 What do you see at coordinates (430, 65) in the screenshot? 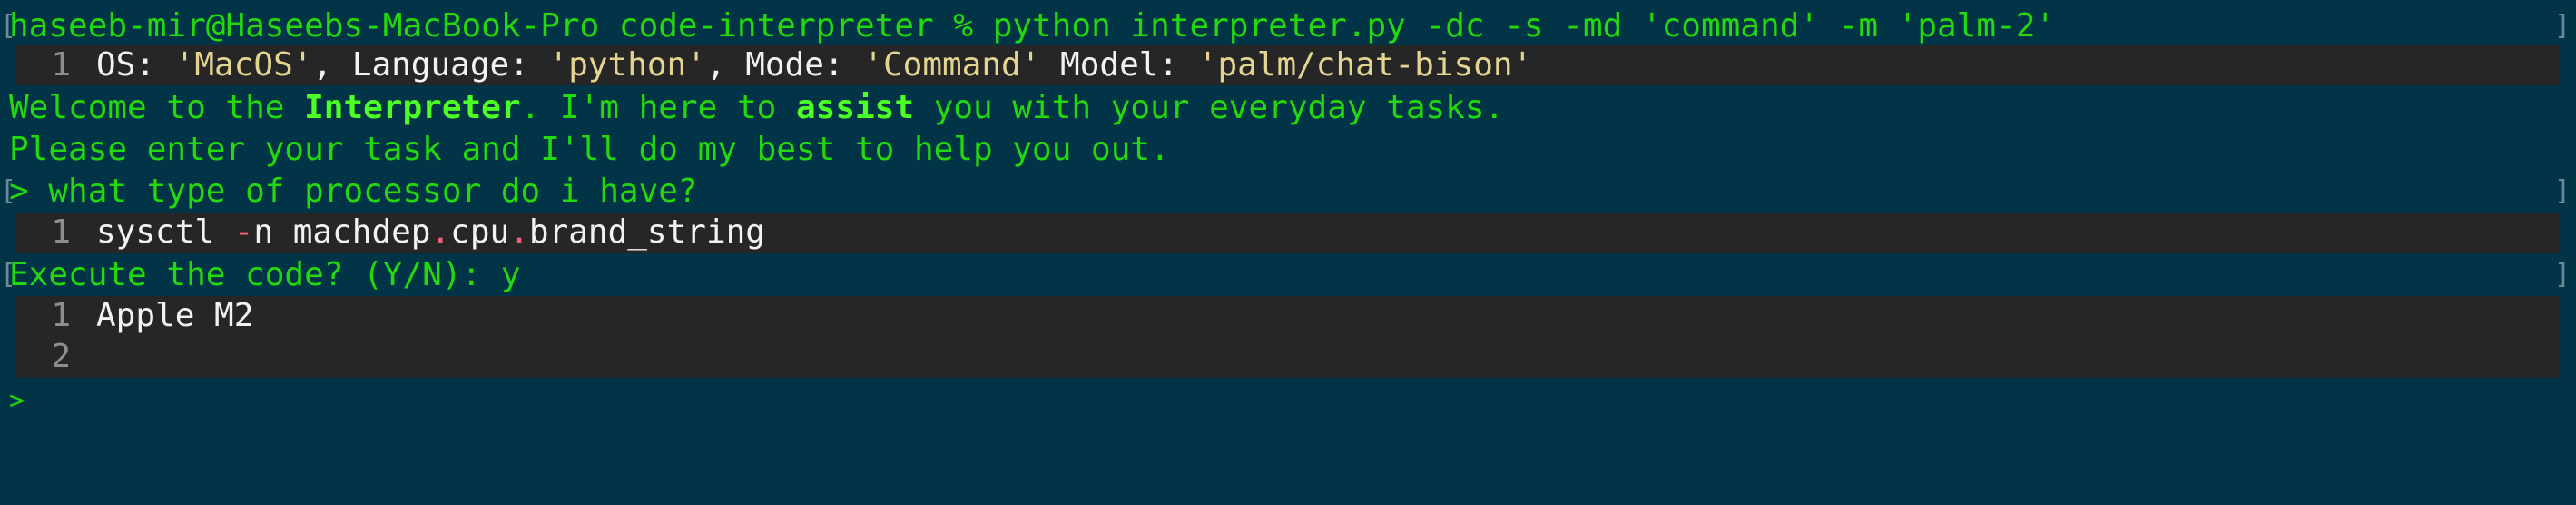
I see `language-label: , Language:` at bounding box center [430, 65].